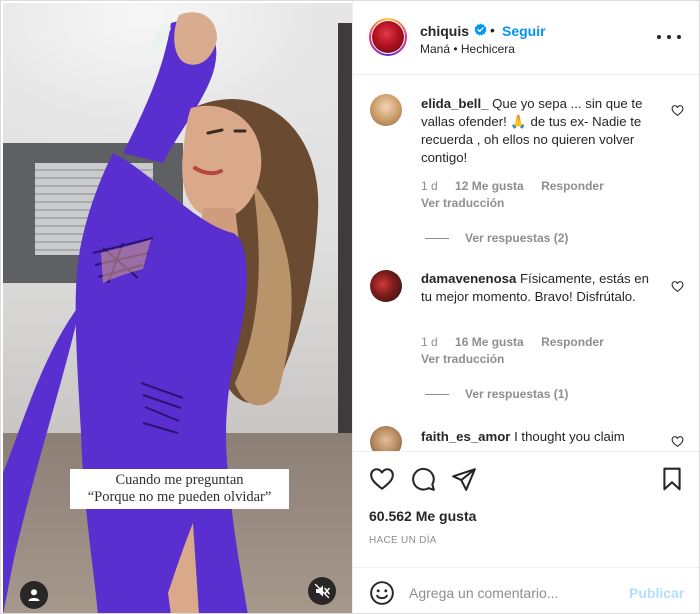  What do you see at coordinates (388, 37) in the screenshot?
I see `author-avatar` at bounding box center [388, 37].